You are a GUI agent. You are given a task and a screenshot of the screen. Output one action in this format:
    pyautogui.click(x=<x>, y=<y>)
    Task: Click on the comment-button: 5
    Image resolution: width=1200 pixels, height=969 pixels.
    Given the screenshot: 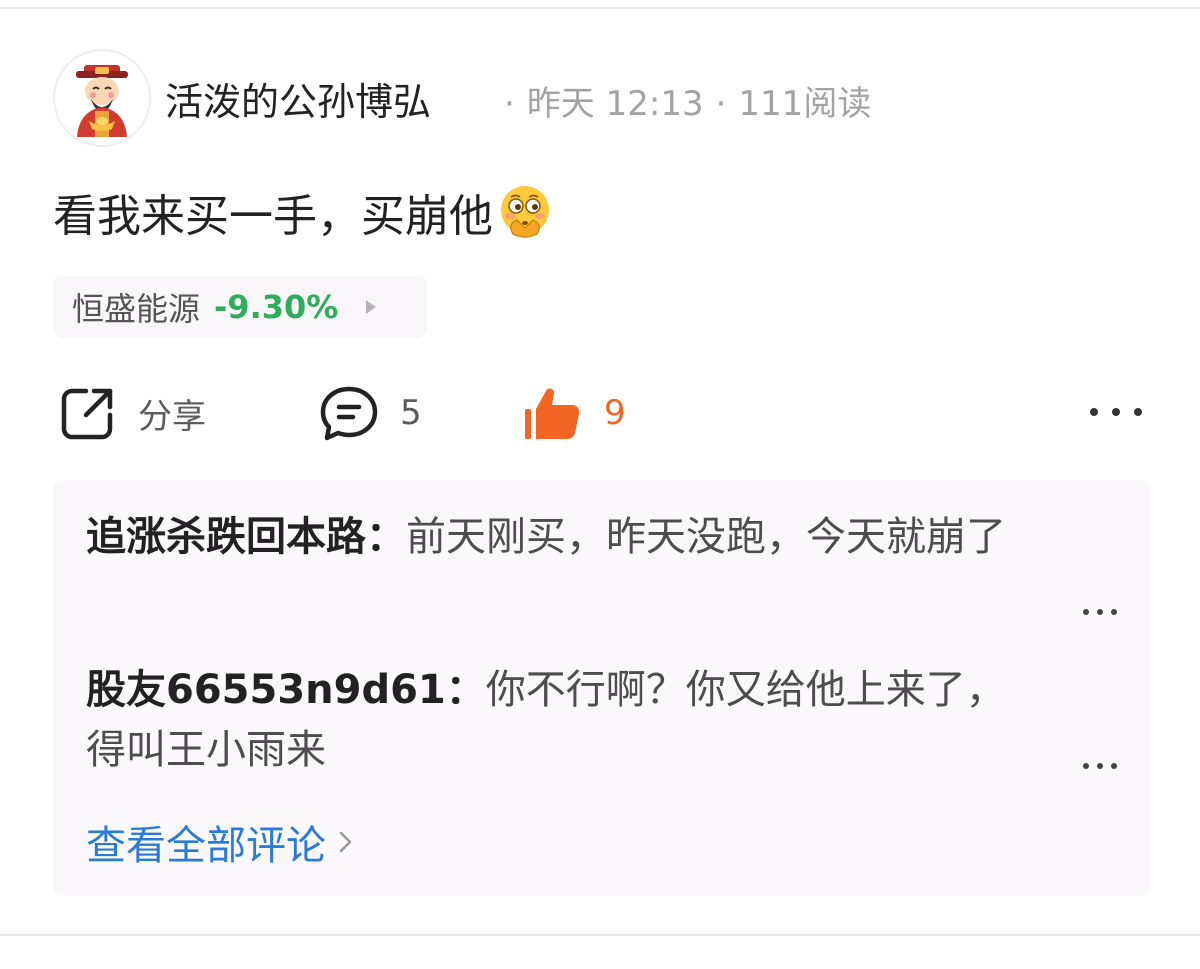 What is the action you would take?
    pyautogui.click(x=370, y=413)
    